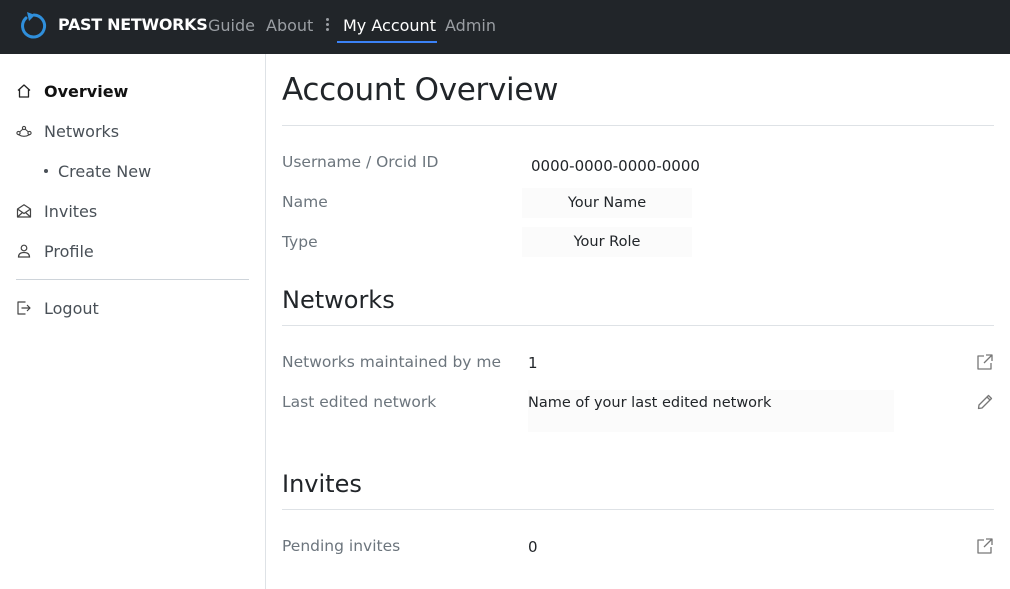 This screenshot has width=1010, height=589. I want to click on bullet-icon, so click(46, 171).